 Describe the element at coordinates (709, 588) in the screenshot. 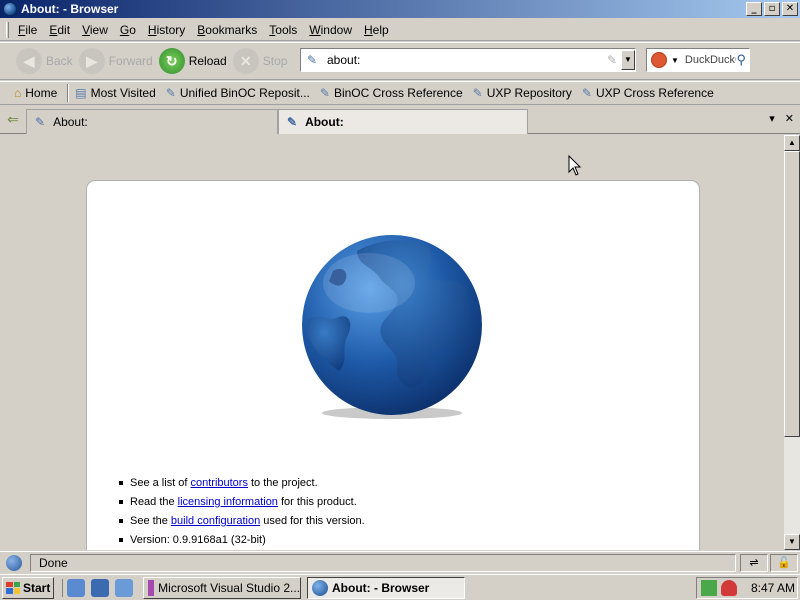

I see `network-icon` at that location.